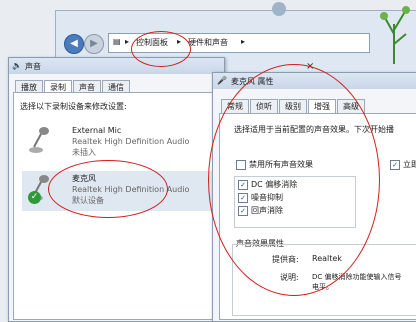  What do you see at coordinates (84, 152) in the screenshot?
I see `device-status: 未插入` at bounding box center [84, 152].